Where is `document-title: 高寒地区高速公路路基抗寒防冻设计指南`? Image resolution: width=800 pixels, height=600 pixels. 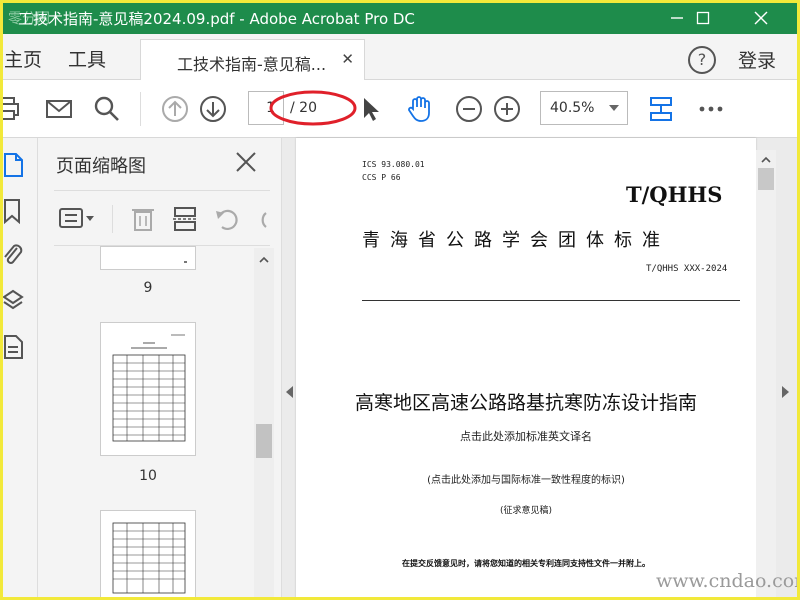
document-title: 高寒地区高速公路路基抗寒防冻设计指南 is located at coordinates (525, 403).